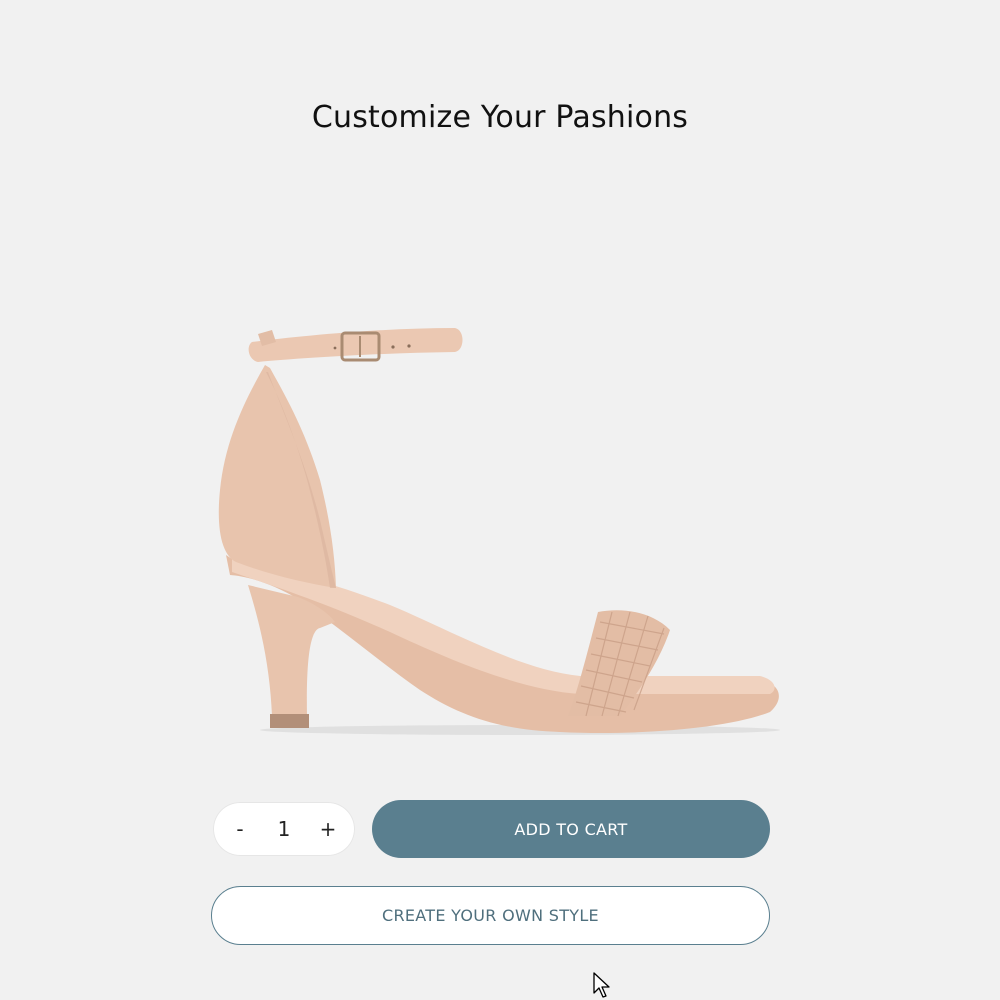  Describe the element at coordinates (571, 829) in the screenshot. I see `add-to-cart-button: ADD TO CART` at that location.